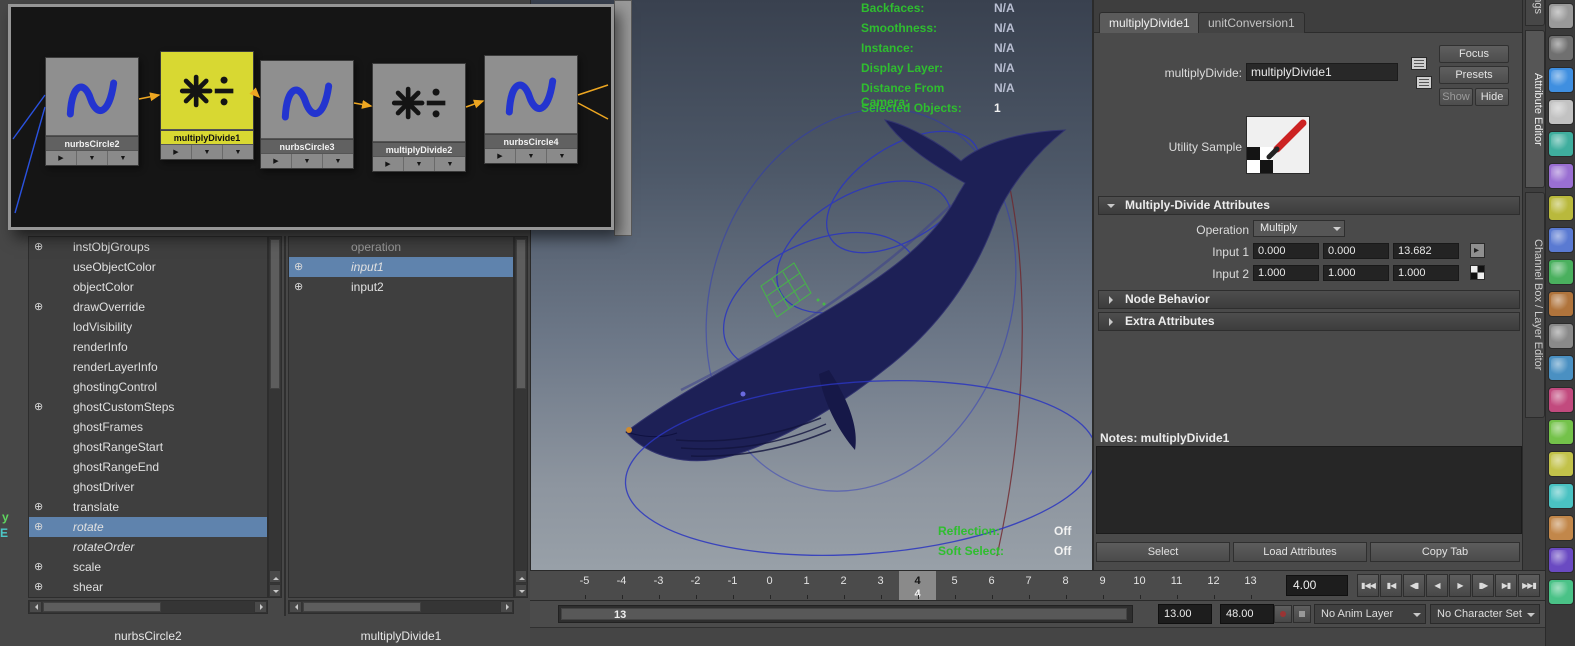 The image size is (1575, 646). Describe the element at coordinates (732, 585) in the screenshot. I see `timeline-frame: -1 -1` at that location.